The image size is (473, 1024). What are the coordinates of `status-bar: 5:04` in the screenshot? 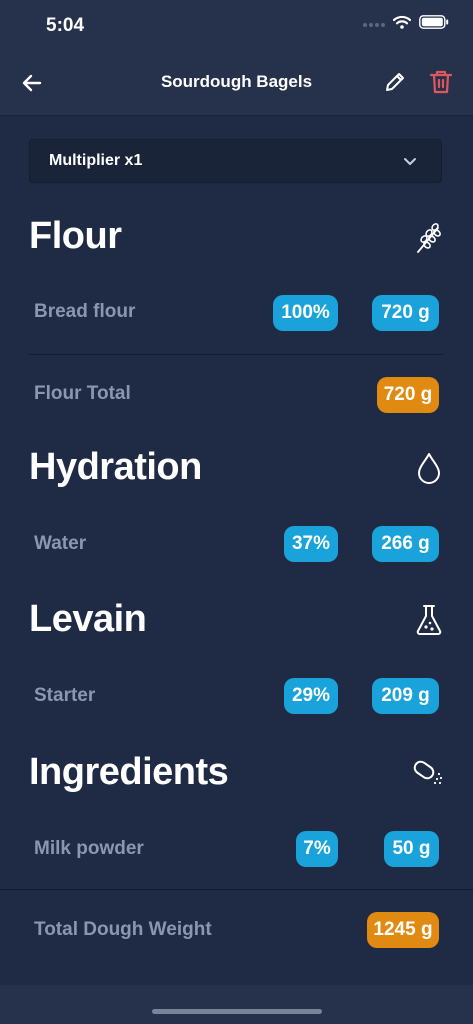 It's located at (236, 25).